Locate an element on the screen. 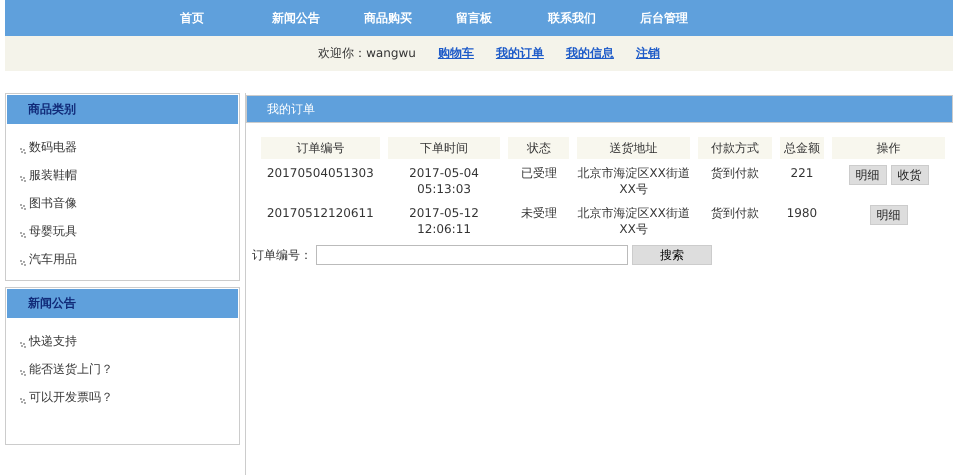 This screenshot has height=475, width=958. table-cell-text: 未受理 is located at coordinates (539, 213).